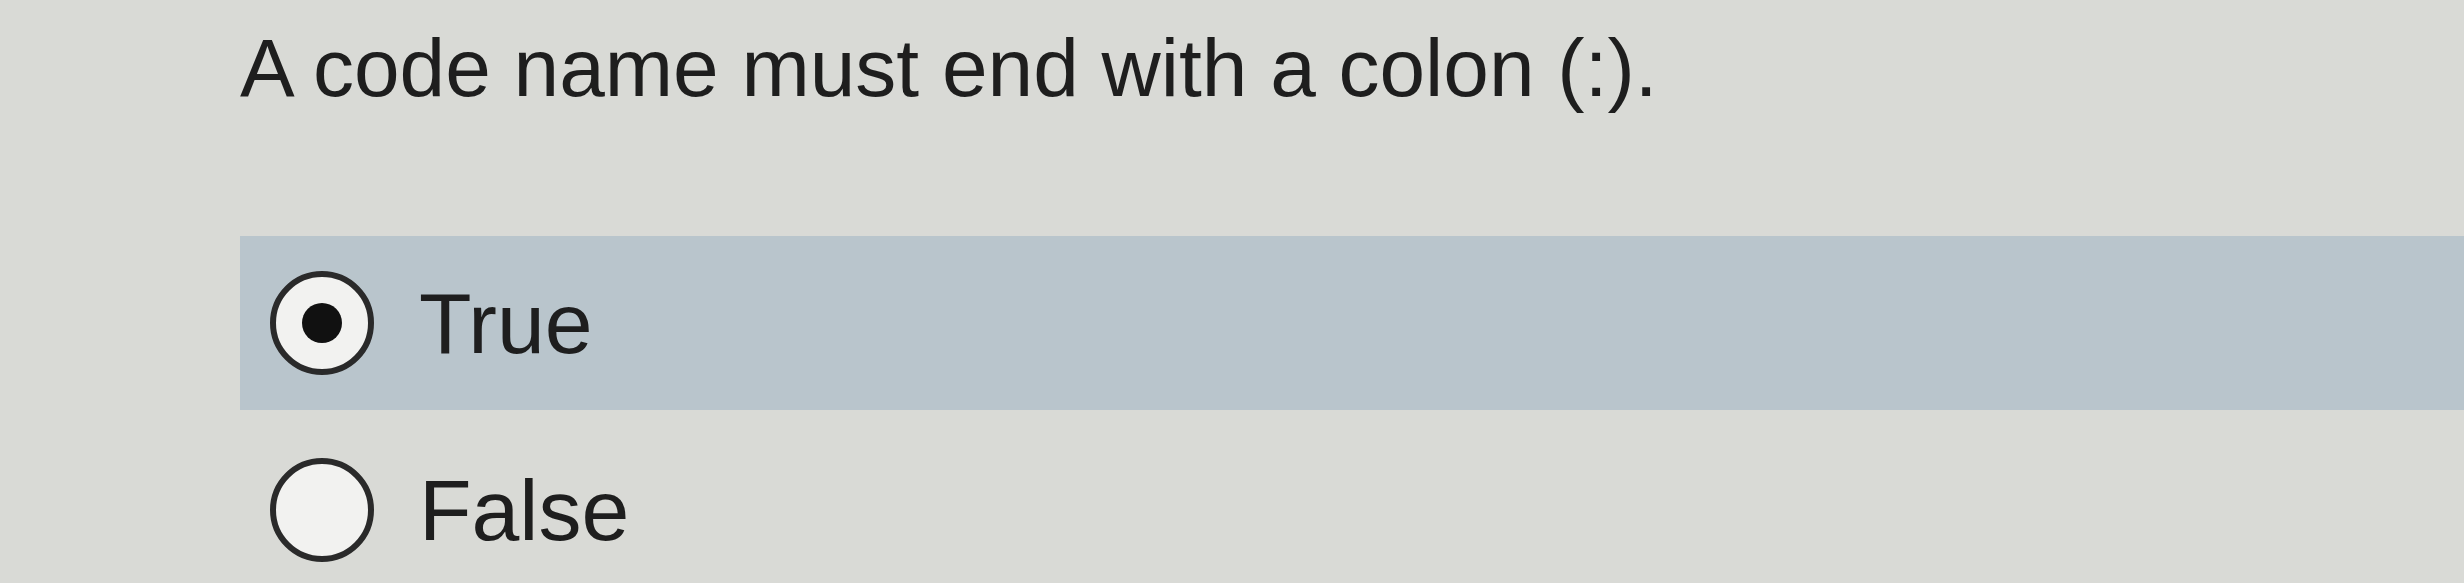 This screenshot has width=2464, height=583. What do you see at coordinates (524, 510) in the screenshot?
I see `option-label: False` at bounding box center [524, 510].